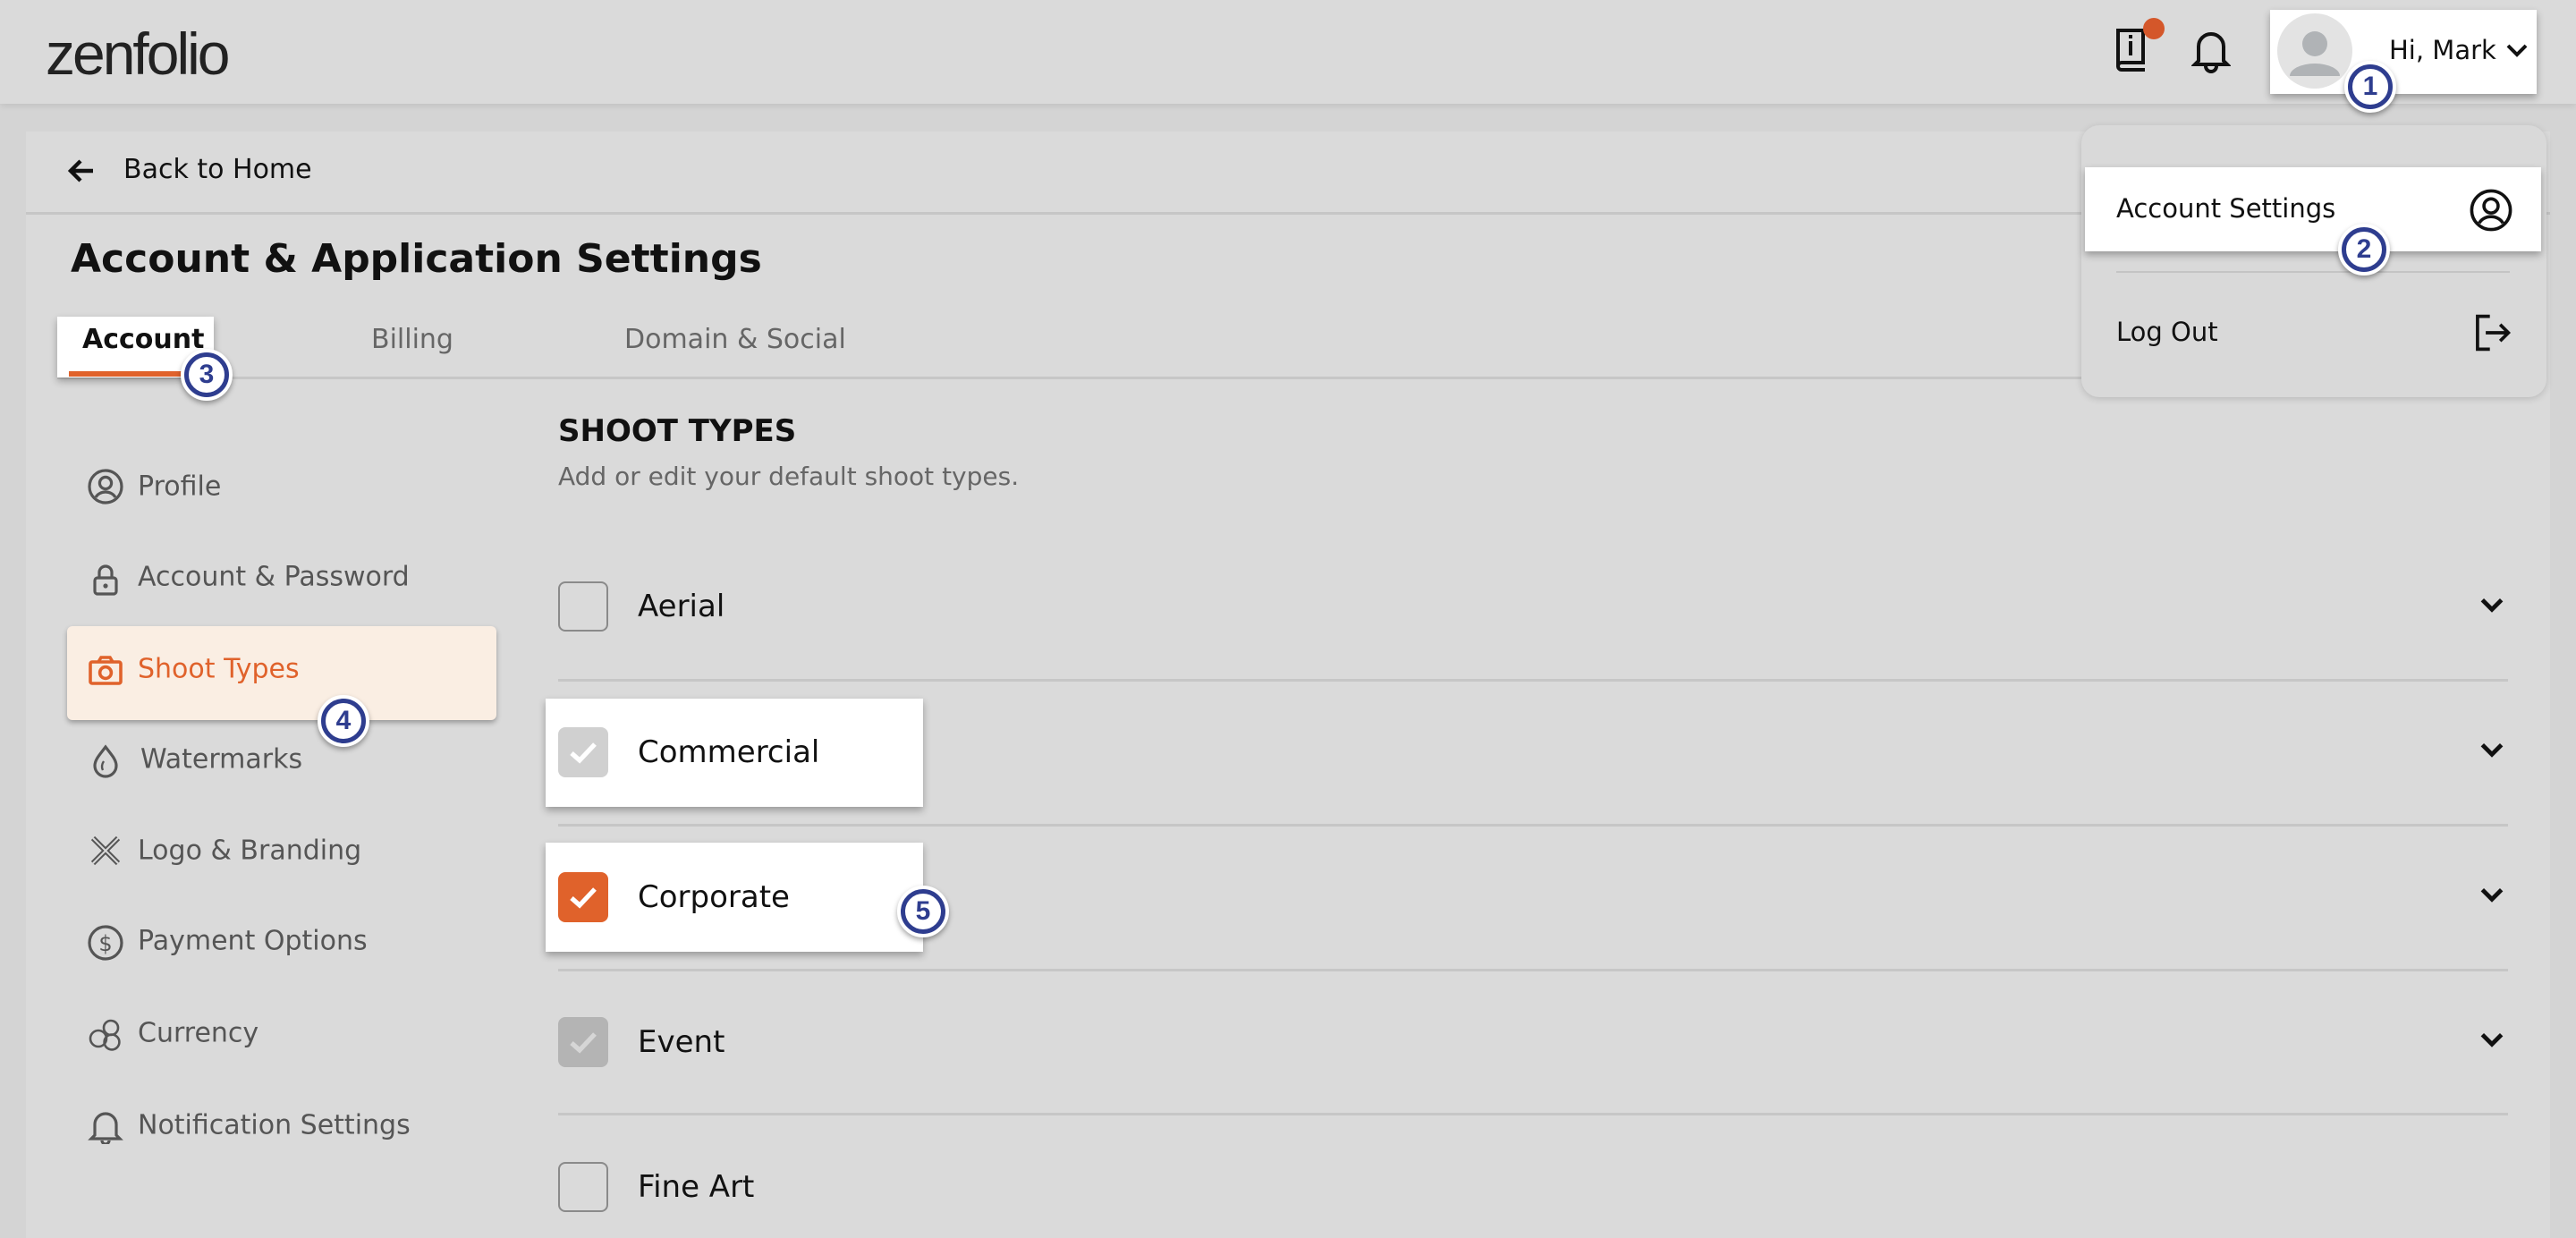  I want to click on tab-domain-social: Domain & Social, so click(735, 339).